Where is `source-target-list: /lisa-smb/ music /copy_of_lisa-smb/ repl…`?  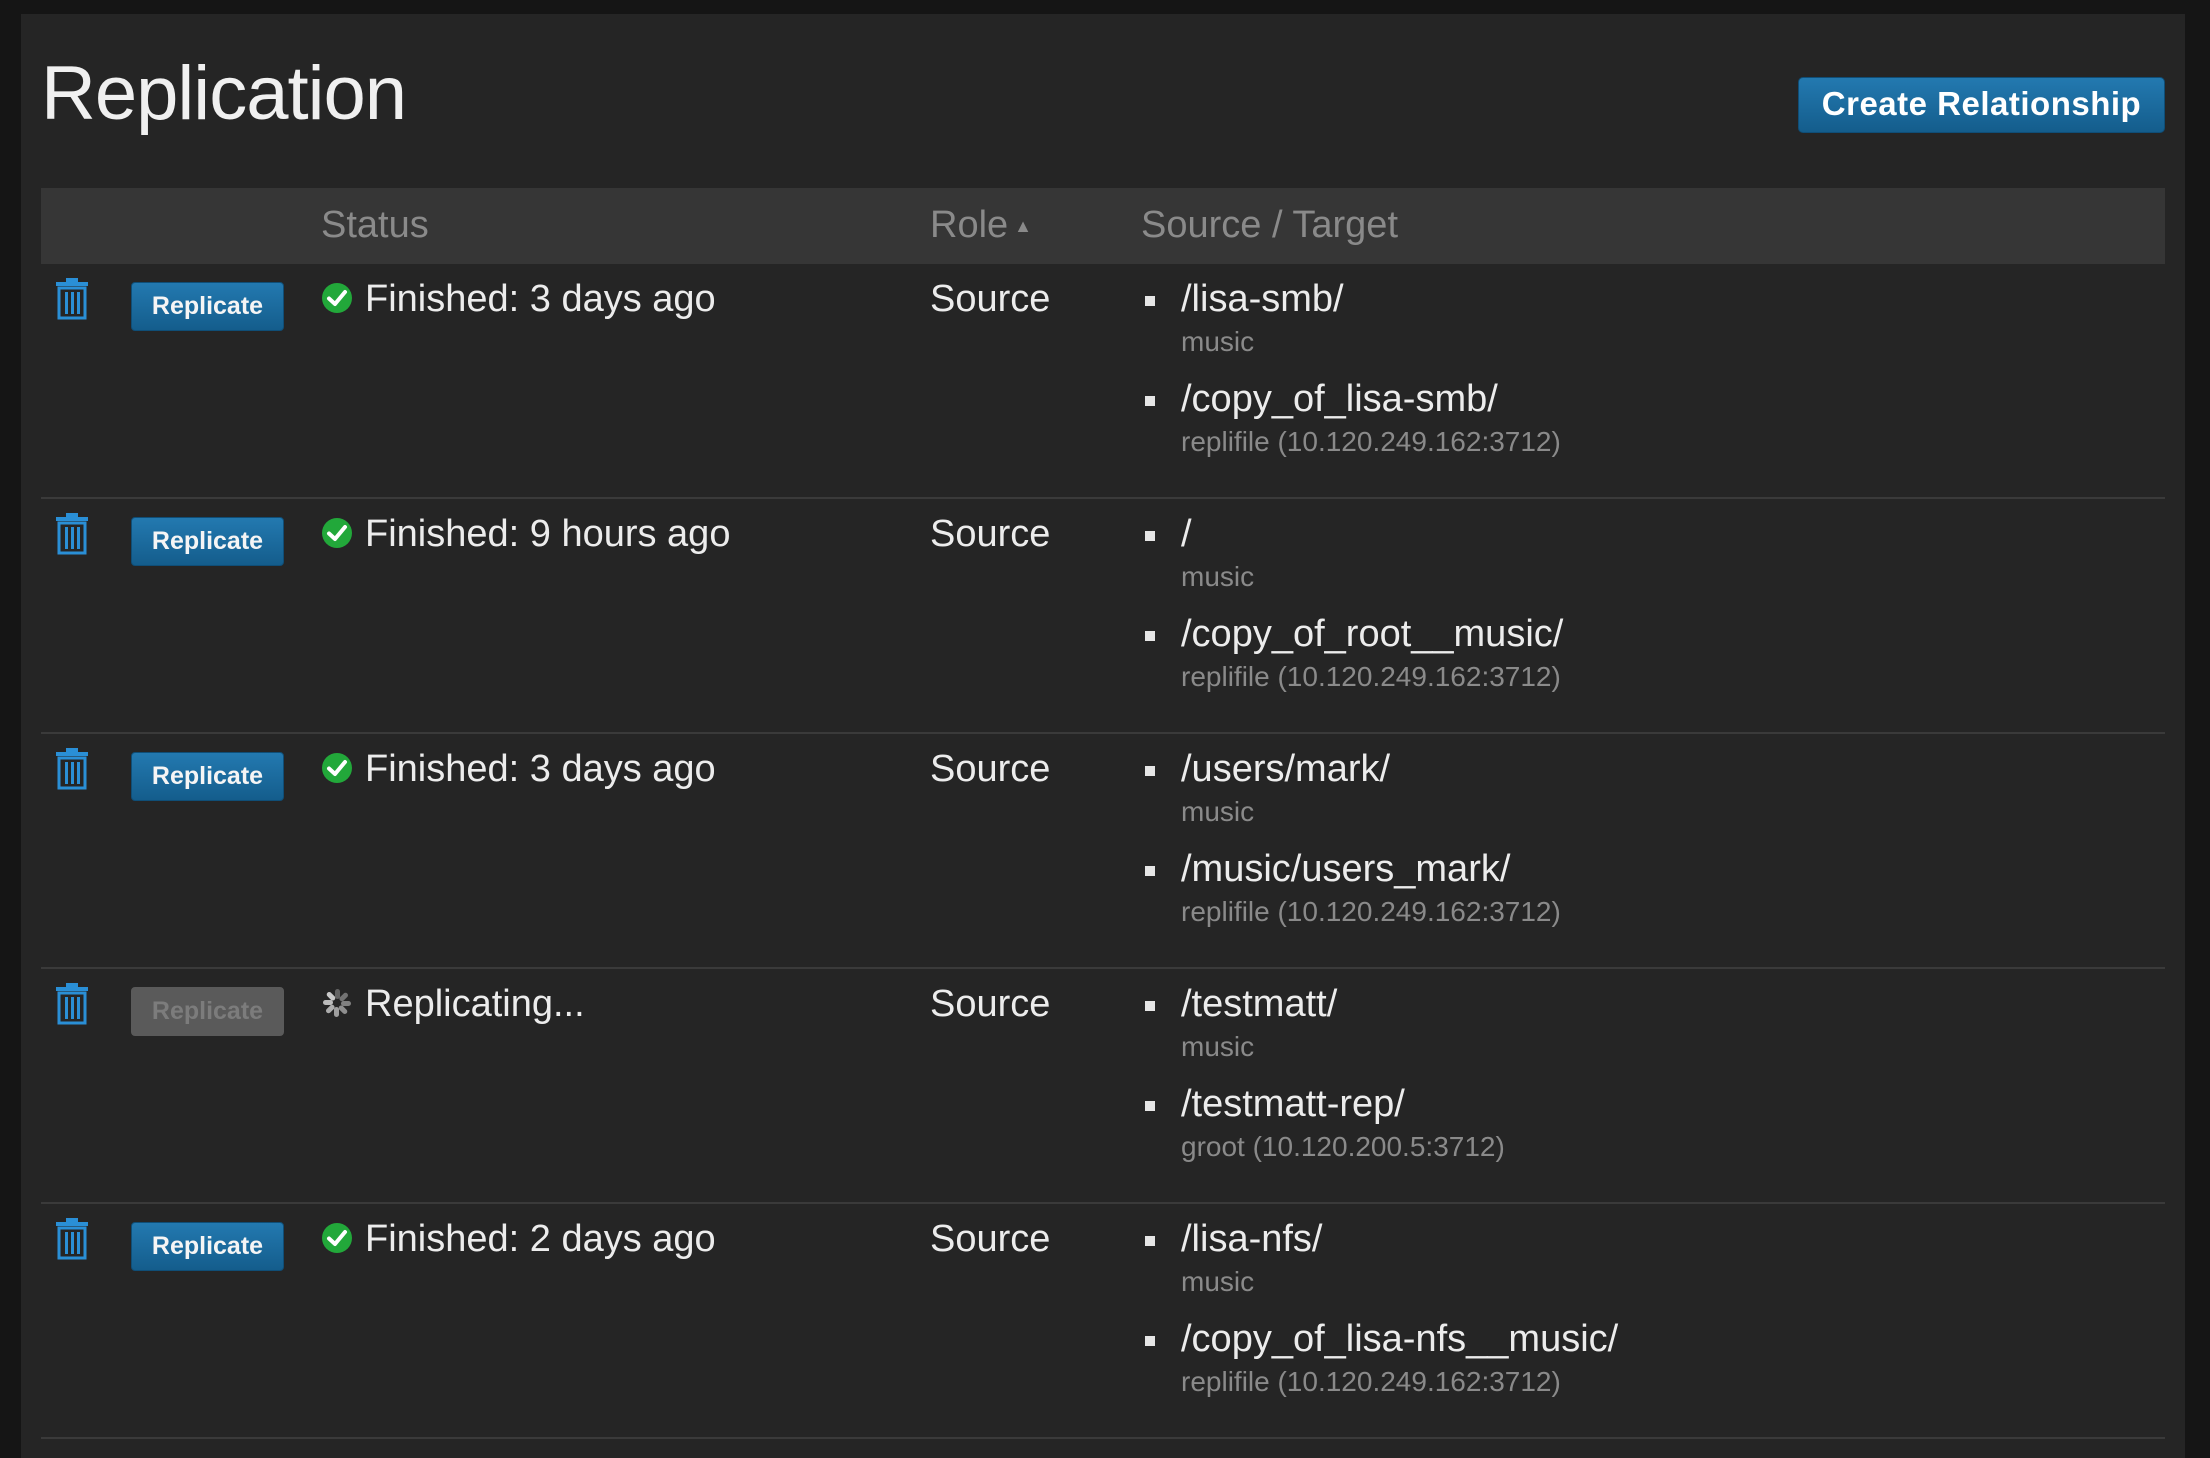
source-target-list: /lisa-smb/ music /copy_of_lisa-smb/ repl… is located at coordinates (1351, 376).